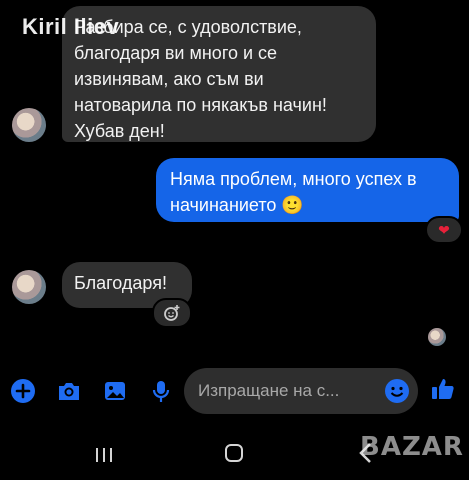 The height and width of the screenshot is (480, 469). I want to click on bazar-watermark-logo: BAZAR, so click(412, 447).